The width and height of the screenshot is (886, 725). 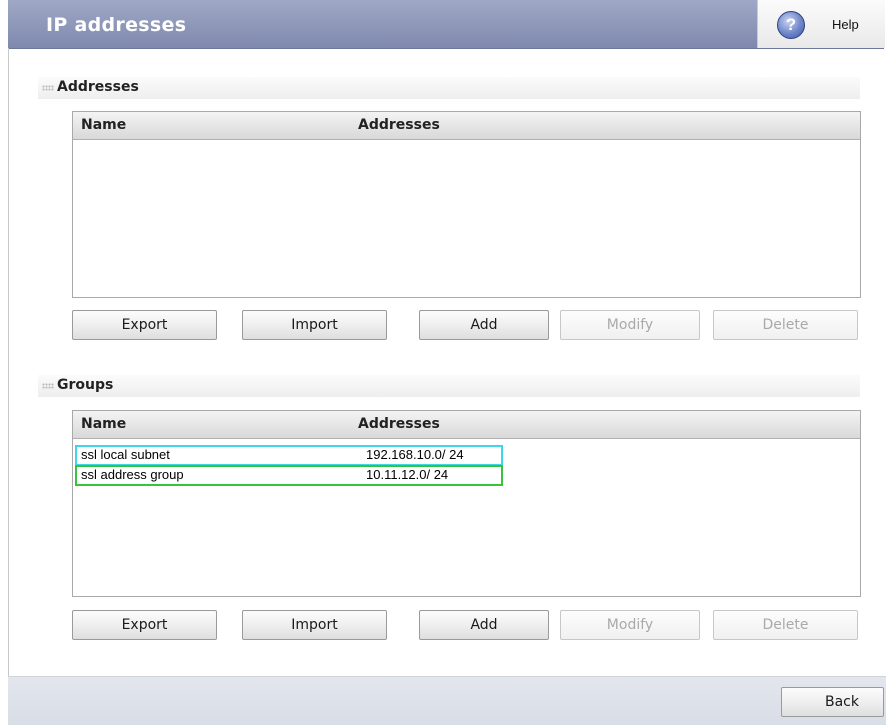 What do you see at coordinates (484, 325) in the screenshot?
I see `addresses-add-button: Add` at bounding box center [484, 325].